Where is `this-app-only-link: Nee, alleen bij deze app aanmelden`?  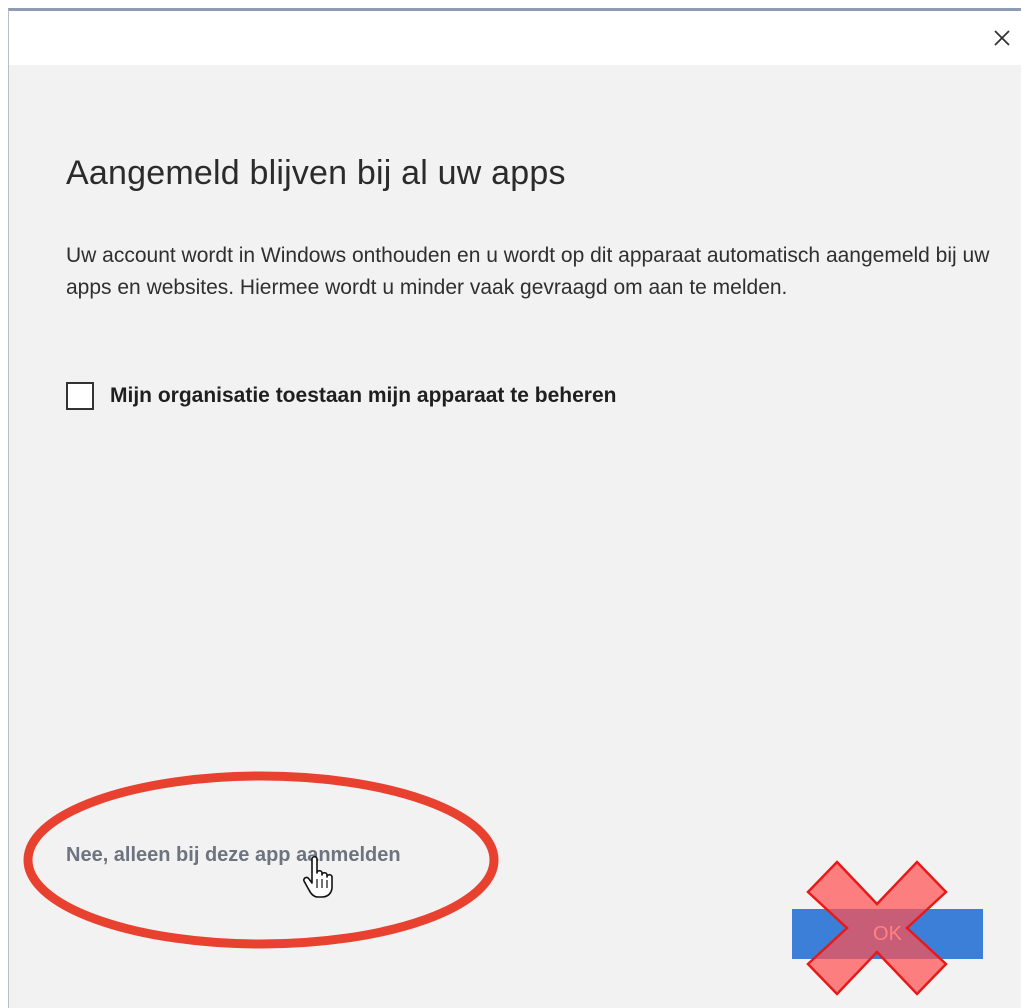 this-app-only-link: Nee, alleen bij deze app aanmelden is located at coordinates (233, 855).